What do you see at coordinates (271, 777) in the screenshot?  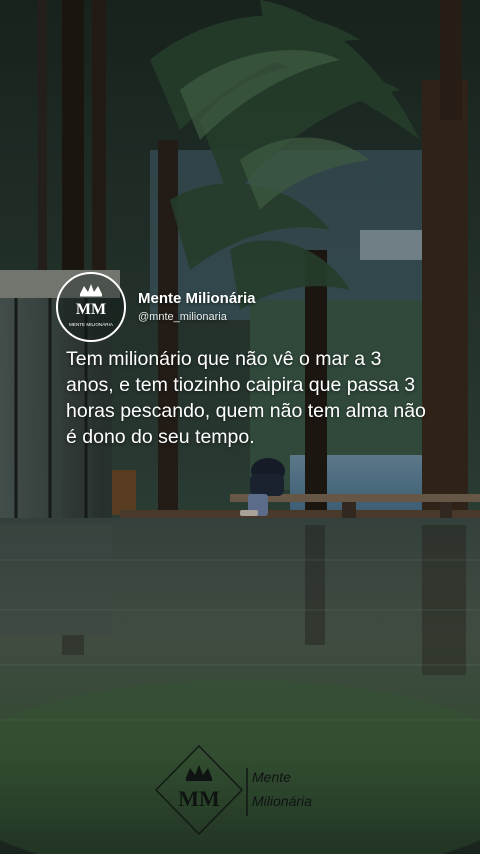 I see `watermark-line1: Mente` at bounding box center [271, 777].